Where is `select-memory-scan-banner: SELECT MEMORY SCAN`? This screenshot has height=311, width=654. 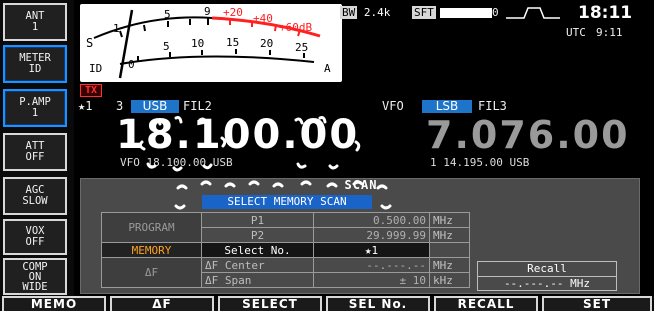 select-memory-scan-banner: SELECT MEMORY SCAN is located at coordinates (287, 202).